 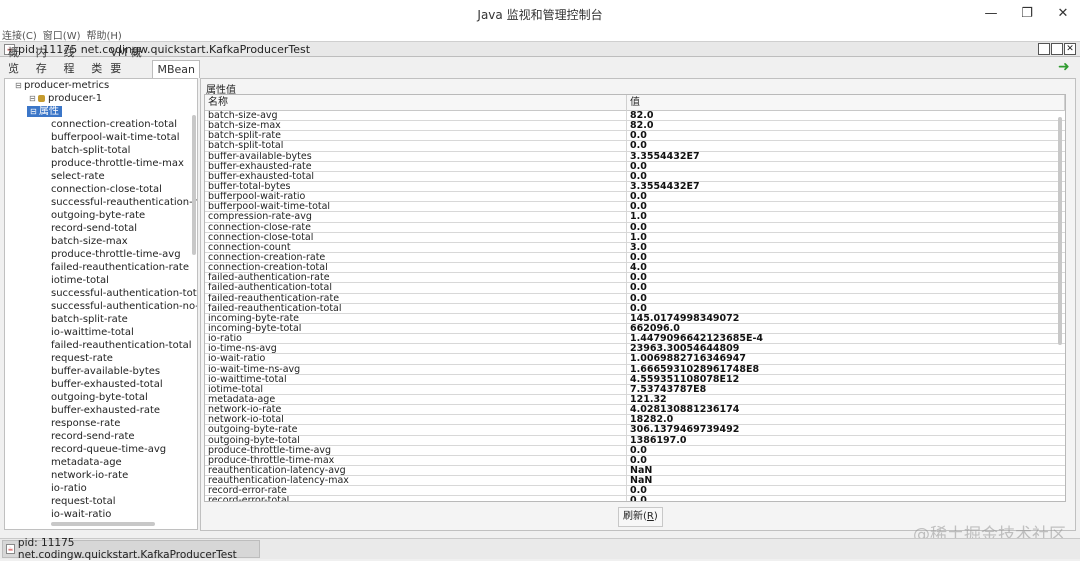 I want to click on table-row: network-io-total 18282.0, so click(x=635, y=420).